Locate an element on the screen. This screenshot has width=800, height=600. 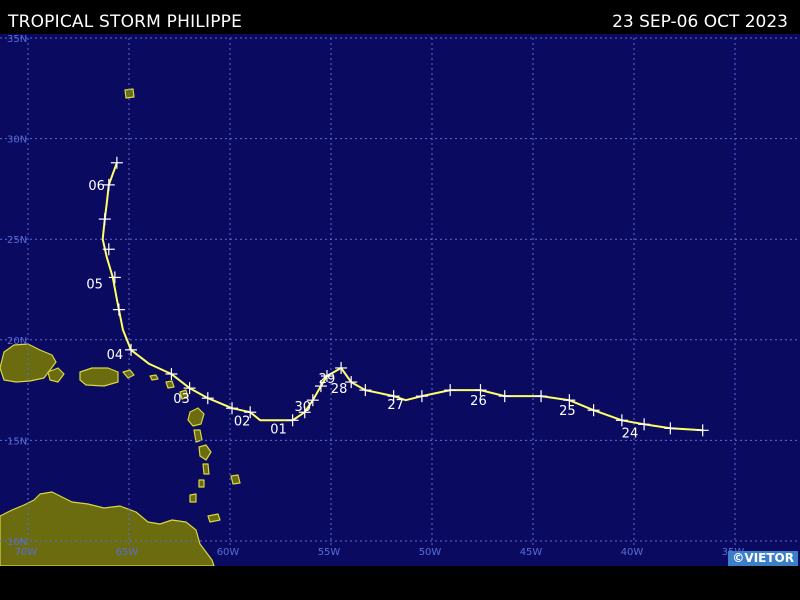
longitude-label: 45W is located at coordinates (531, 552).